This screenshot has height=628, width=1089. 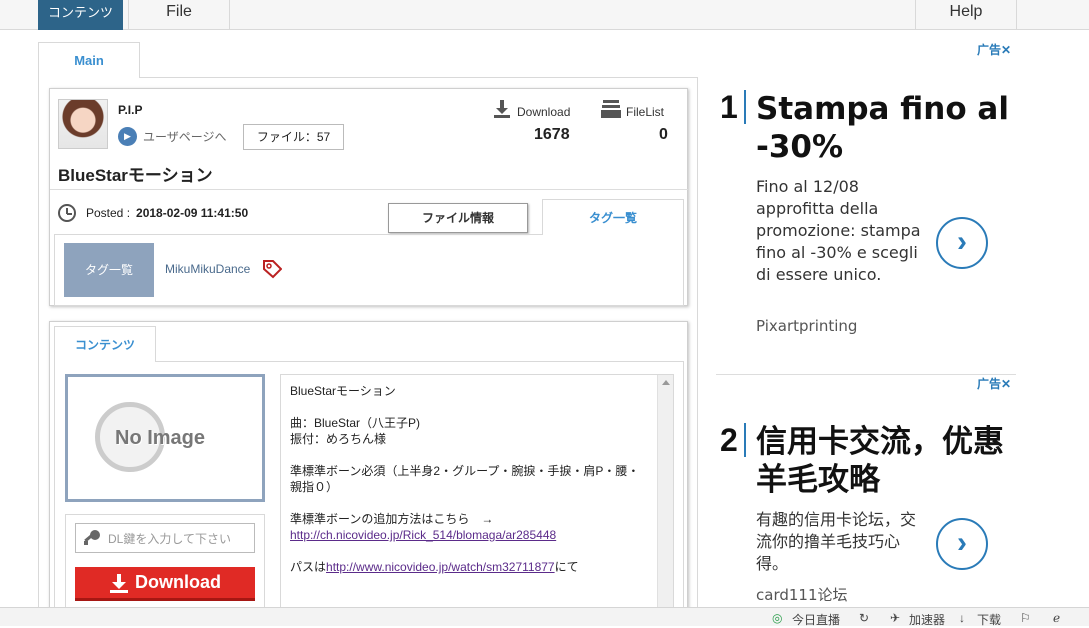 I want to click on user-name: P.I.P, so click(x=130, y=110).